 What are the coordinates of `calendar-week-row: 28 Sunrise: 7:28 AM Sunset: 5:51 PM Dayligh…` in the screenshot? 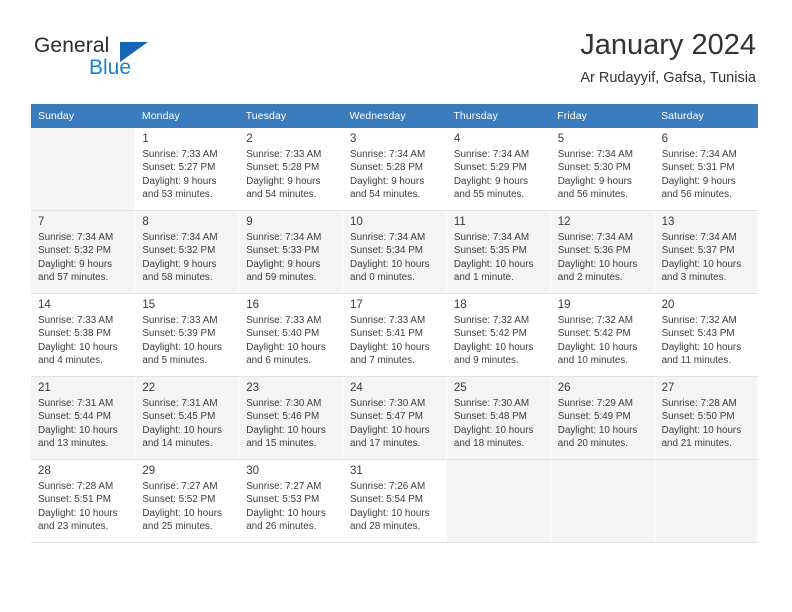 It's located at (395, 501).